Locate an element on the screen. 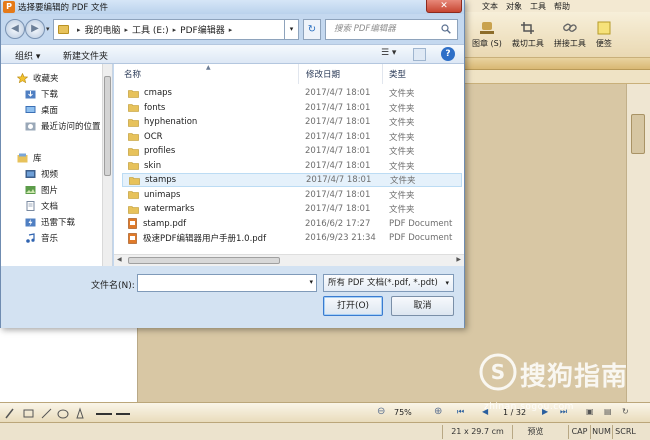  nav-videos: 视频 is located at coordinates (41, 174).